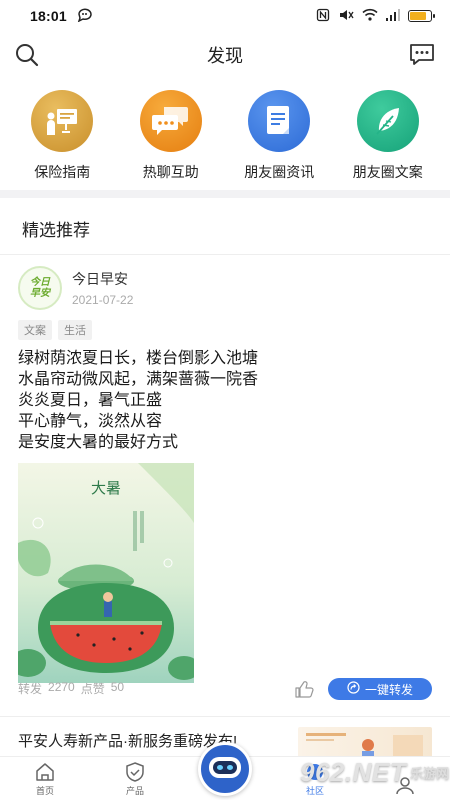 The height and width of the screenshot is (800, 450). What do you see at coordinates (27, 55) in the screenshot?
I see `search-icon` at bounding box center [27, 55].